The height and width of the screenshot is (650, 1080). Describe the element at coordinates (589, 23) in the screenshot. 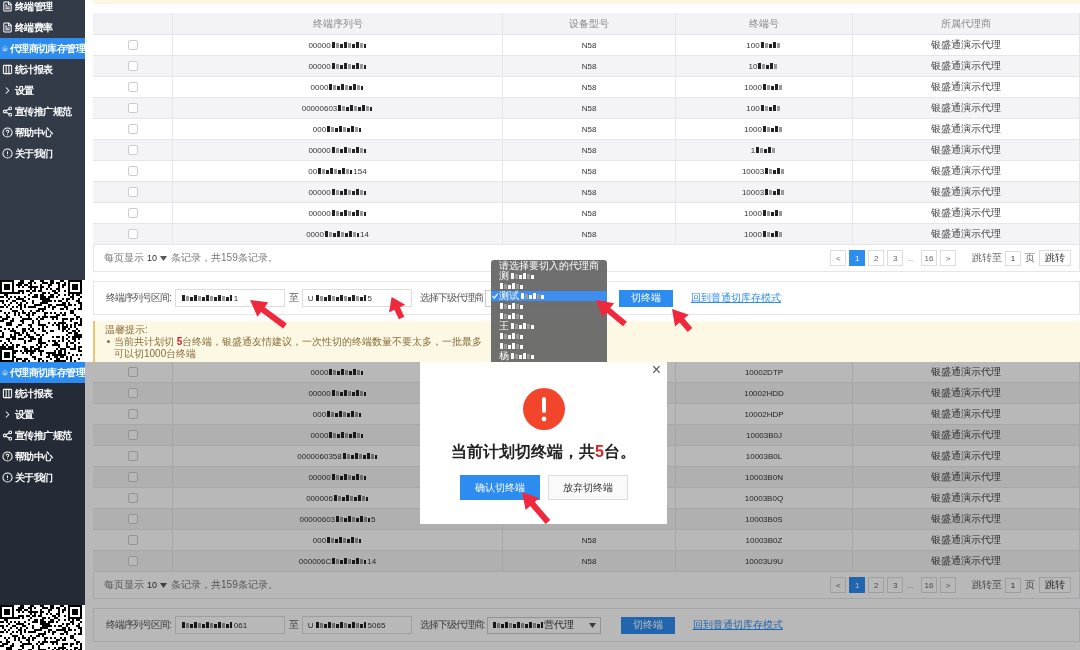

I see `column-header: 设备型号` at that location.